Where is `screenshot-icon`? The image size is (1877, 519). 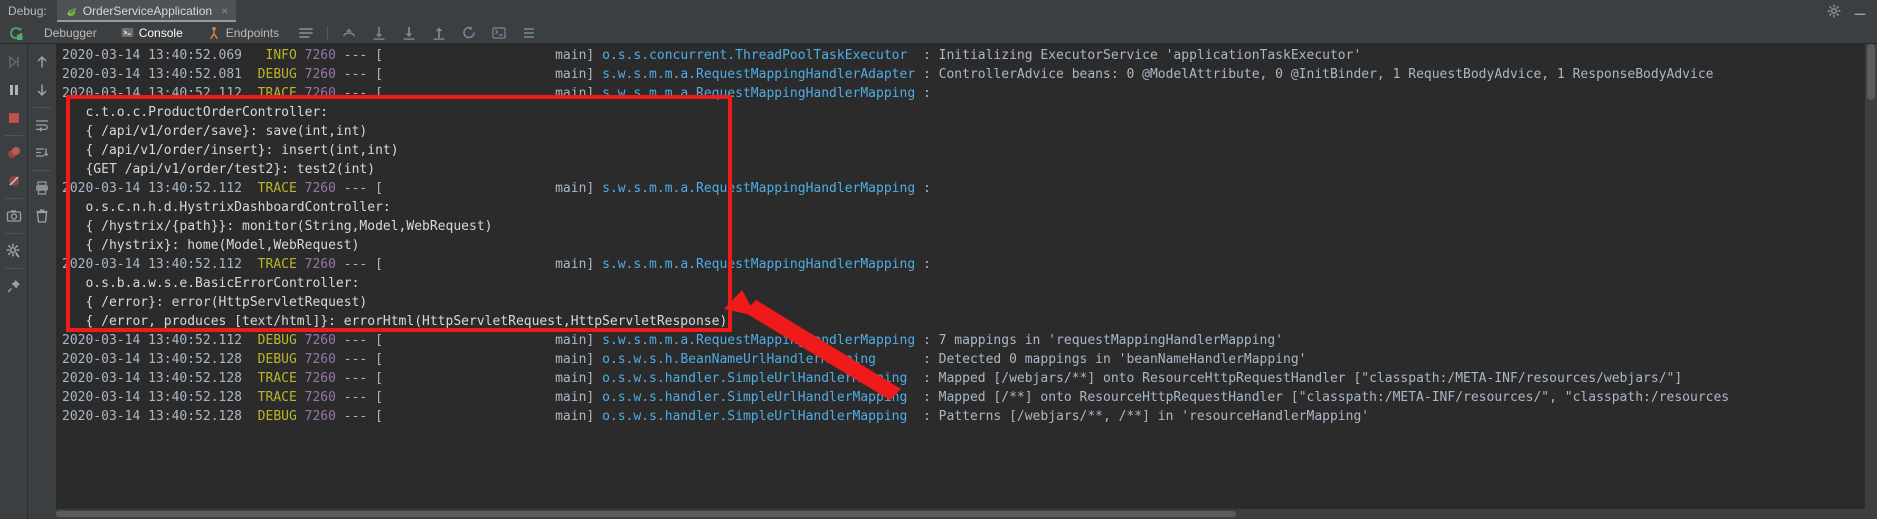
screenshot-icon is located at coordinates (14, 216).